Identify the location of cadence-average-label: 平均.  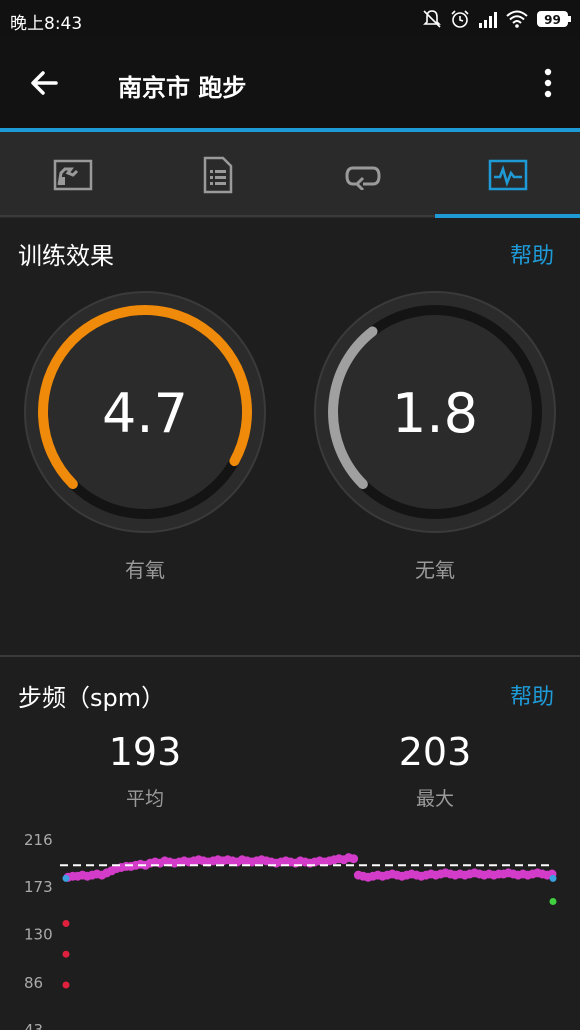
(144, 799).